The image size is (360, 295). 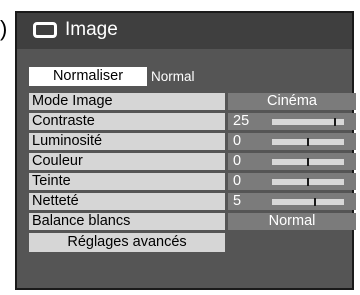 I want to click on luminosite-value: 0, so click(x=237, y=141).